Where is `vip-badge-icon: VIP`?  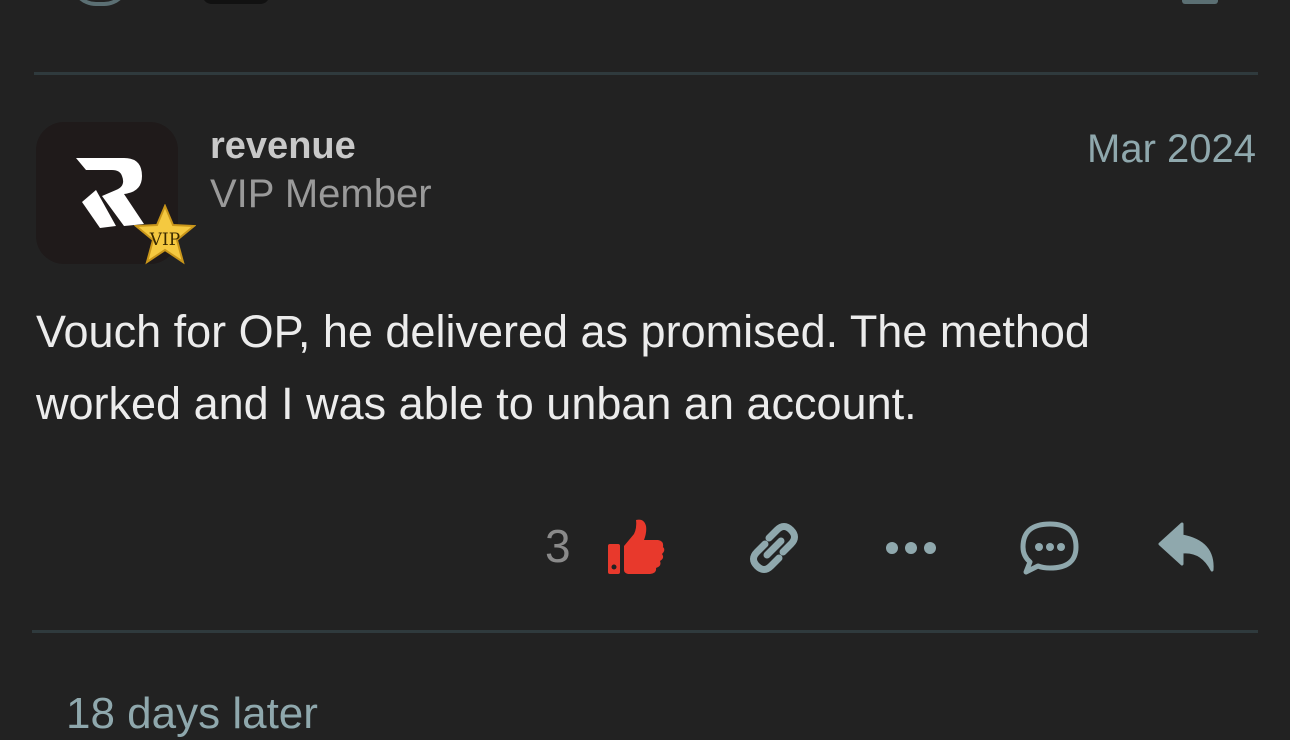
vip-badge-icon: VIP is located at coordinates (165, 234).